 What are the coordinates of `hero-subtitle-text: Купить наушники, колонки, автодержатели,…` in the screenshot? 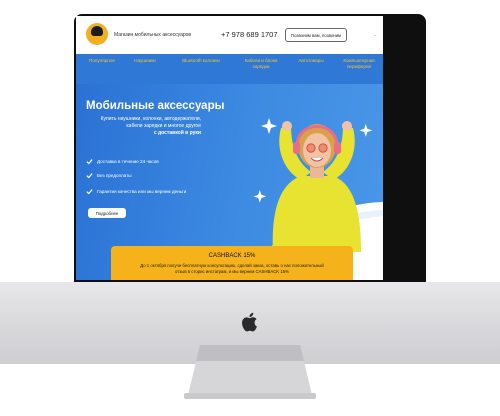 It's located at (150, 122).